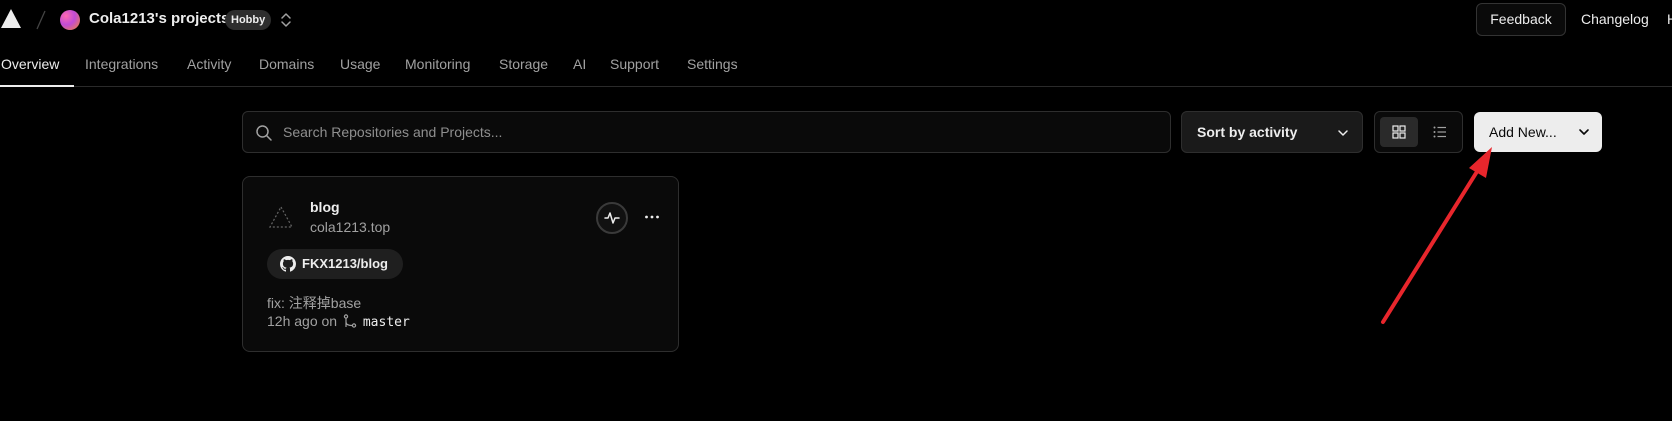  Describe the element at coordinates (345, 263) in the screenshot. I see `repo-name: FKX1213/blog` at that location.